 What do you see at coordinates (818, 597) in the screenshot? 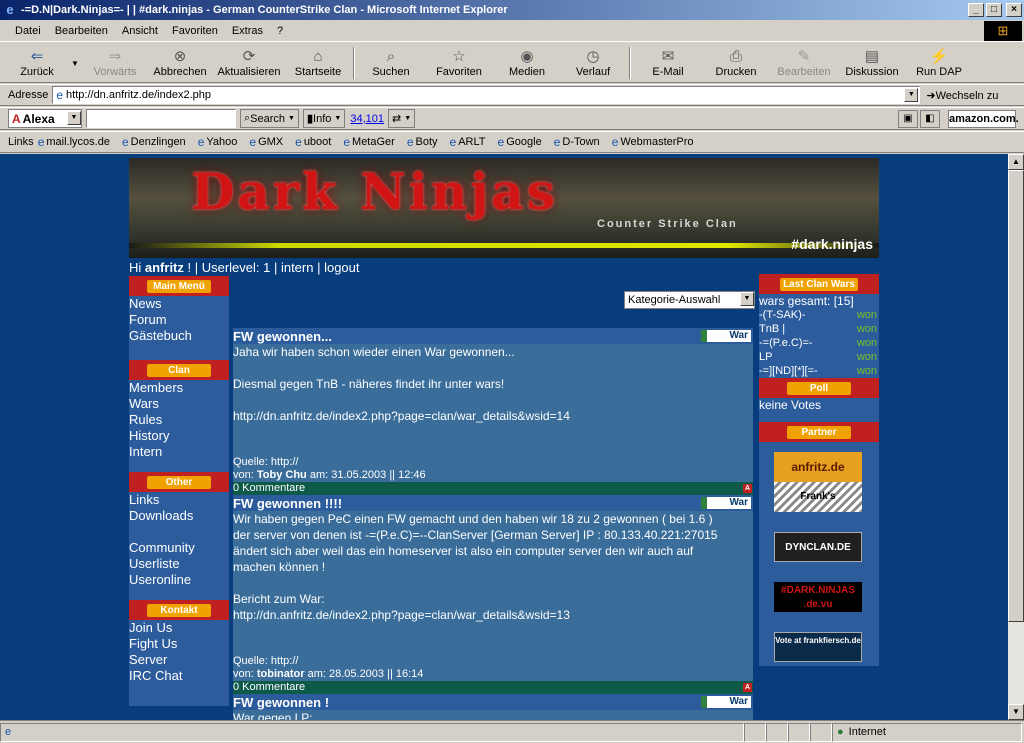
I see `partner-banner-darkninjas: #DARK.NINJAS .de.vu` at bounding box center [818, 597].